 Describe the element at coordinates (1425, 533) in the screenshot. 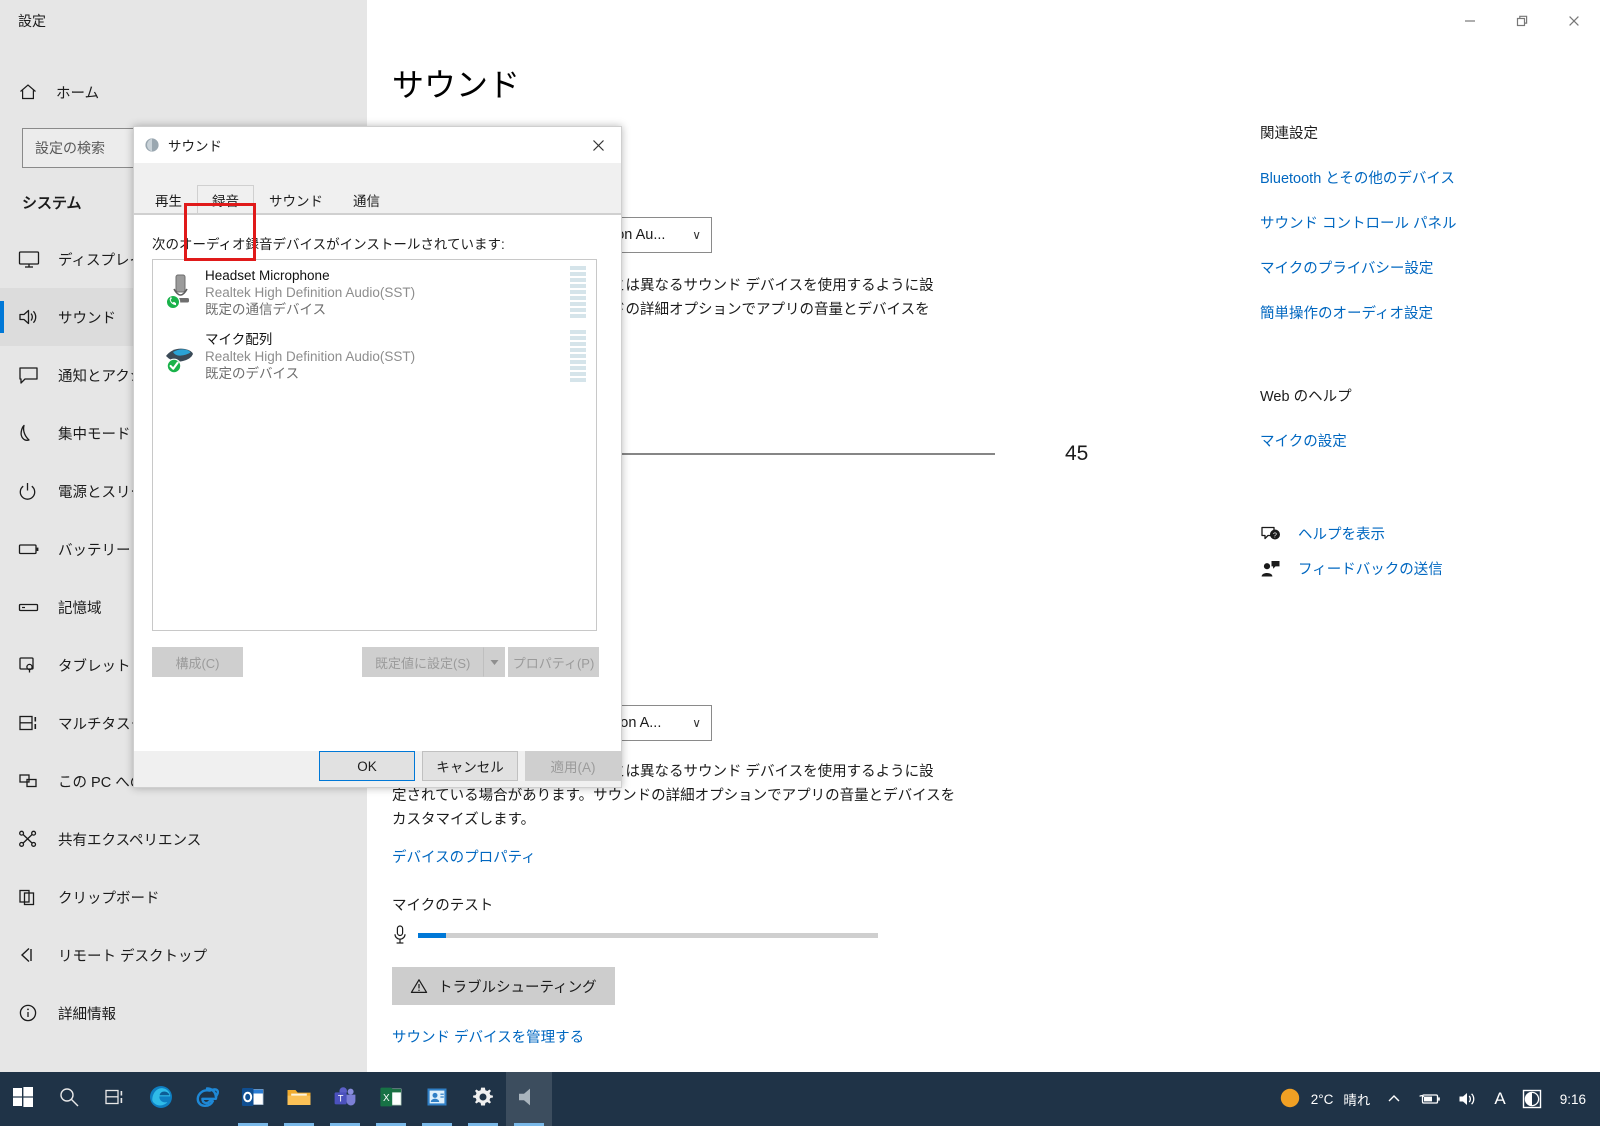

I see `get-help-row: ? ヘルプを表示` at that location.